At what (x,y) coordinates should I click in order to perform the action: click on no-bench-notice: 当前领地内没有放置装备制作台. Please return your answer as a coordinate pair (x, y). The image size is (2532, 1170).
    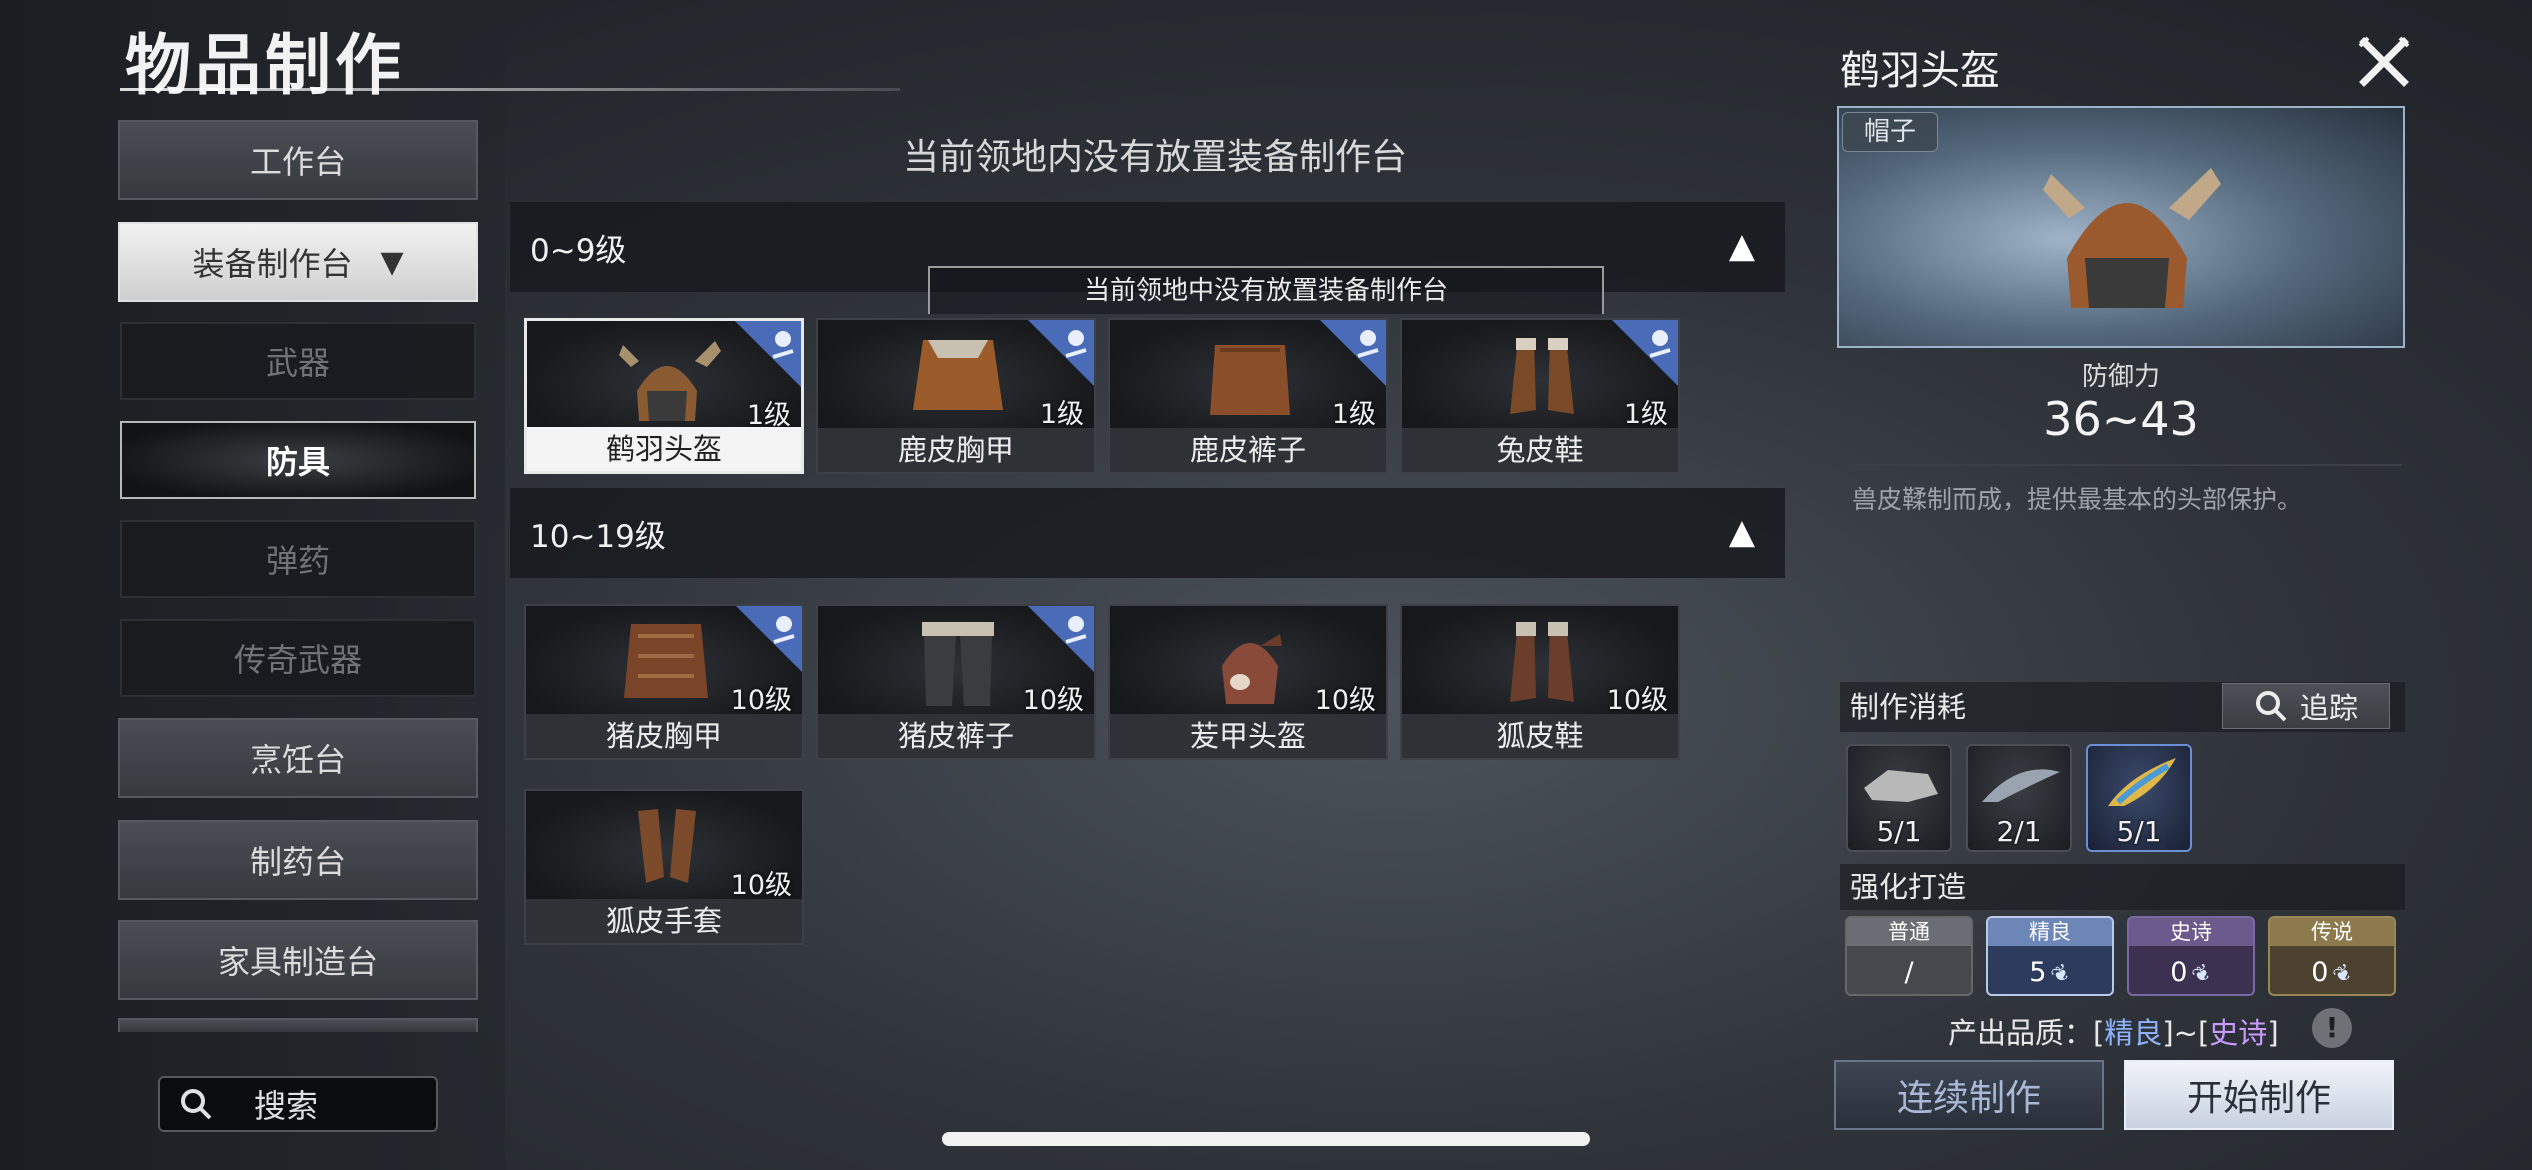
    Looking at the image, I should click on (1154, 157).